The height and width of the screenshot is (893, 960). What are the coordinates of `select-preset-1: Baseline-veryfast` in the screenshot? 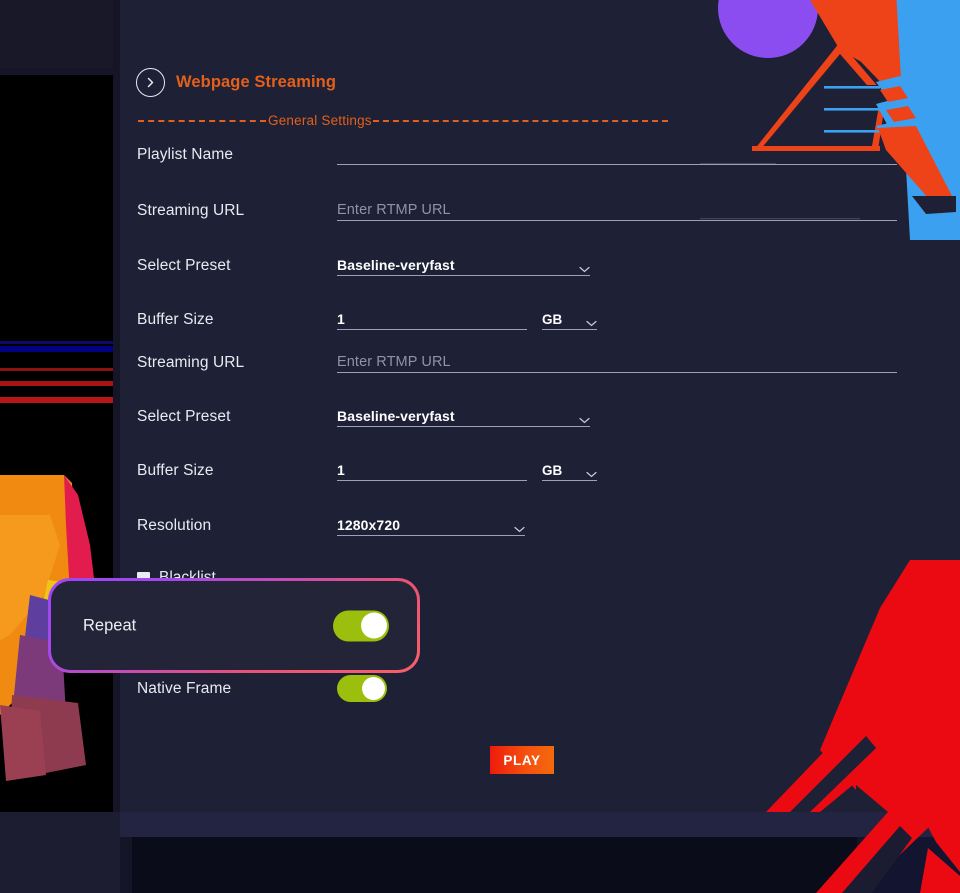 It's located at (463, 265).